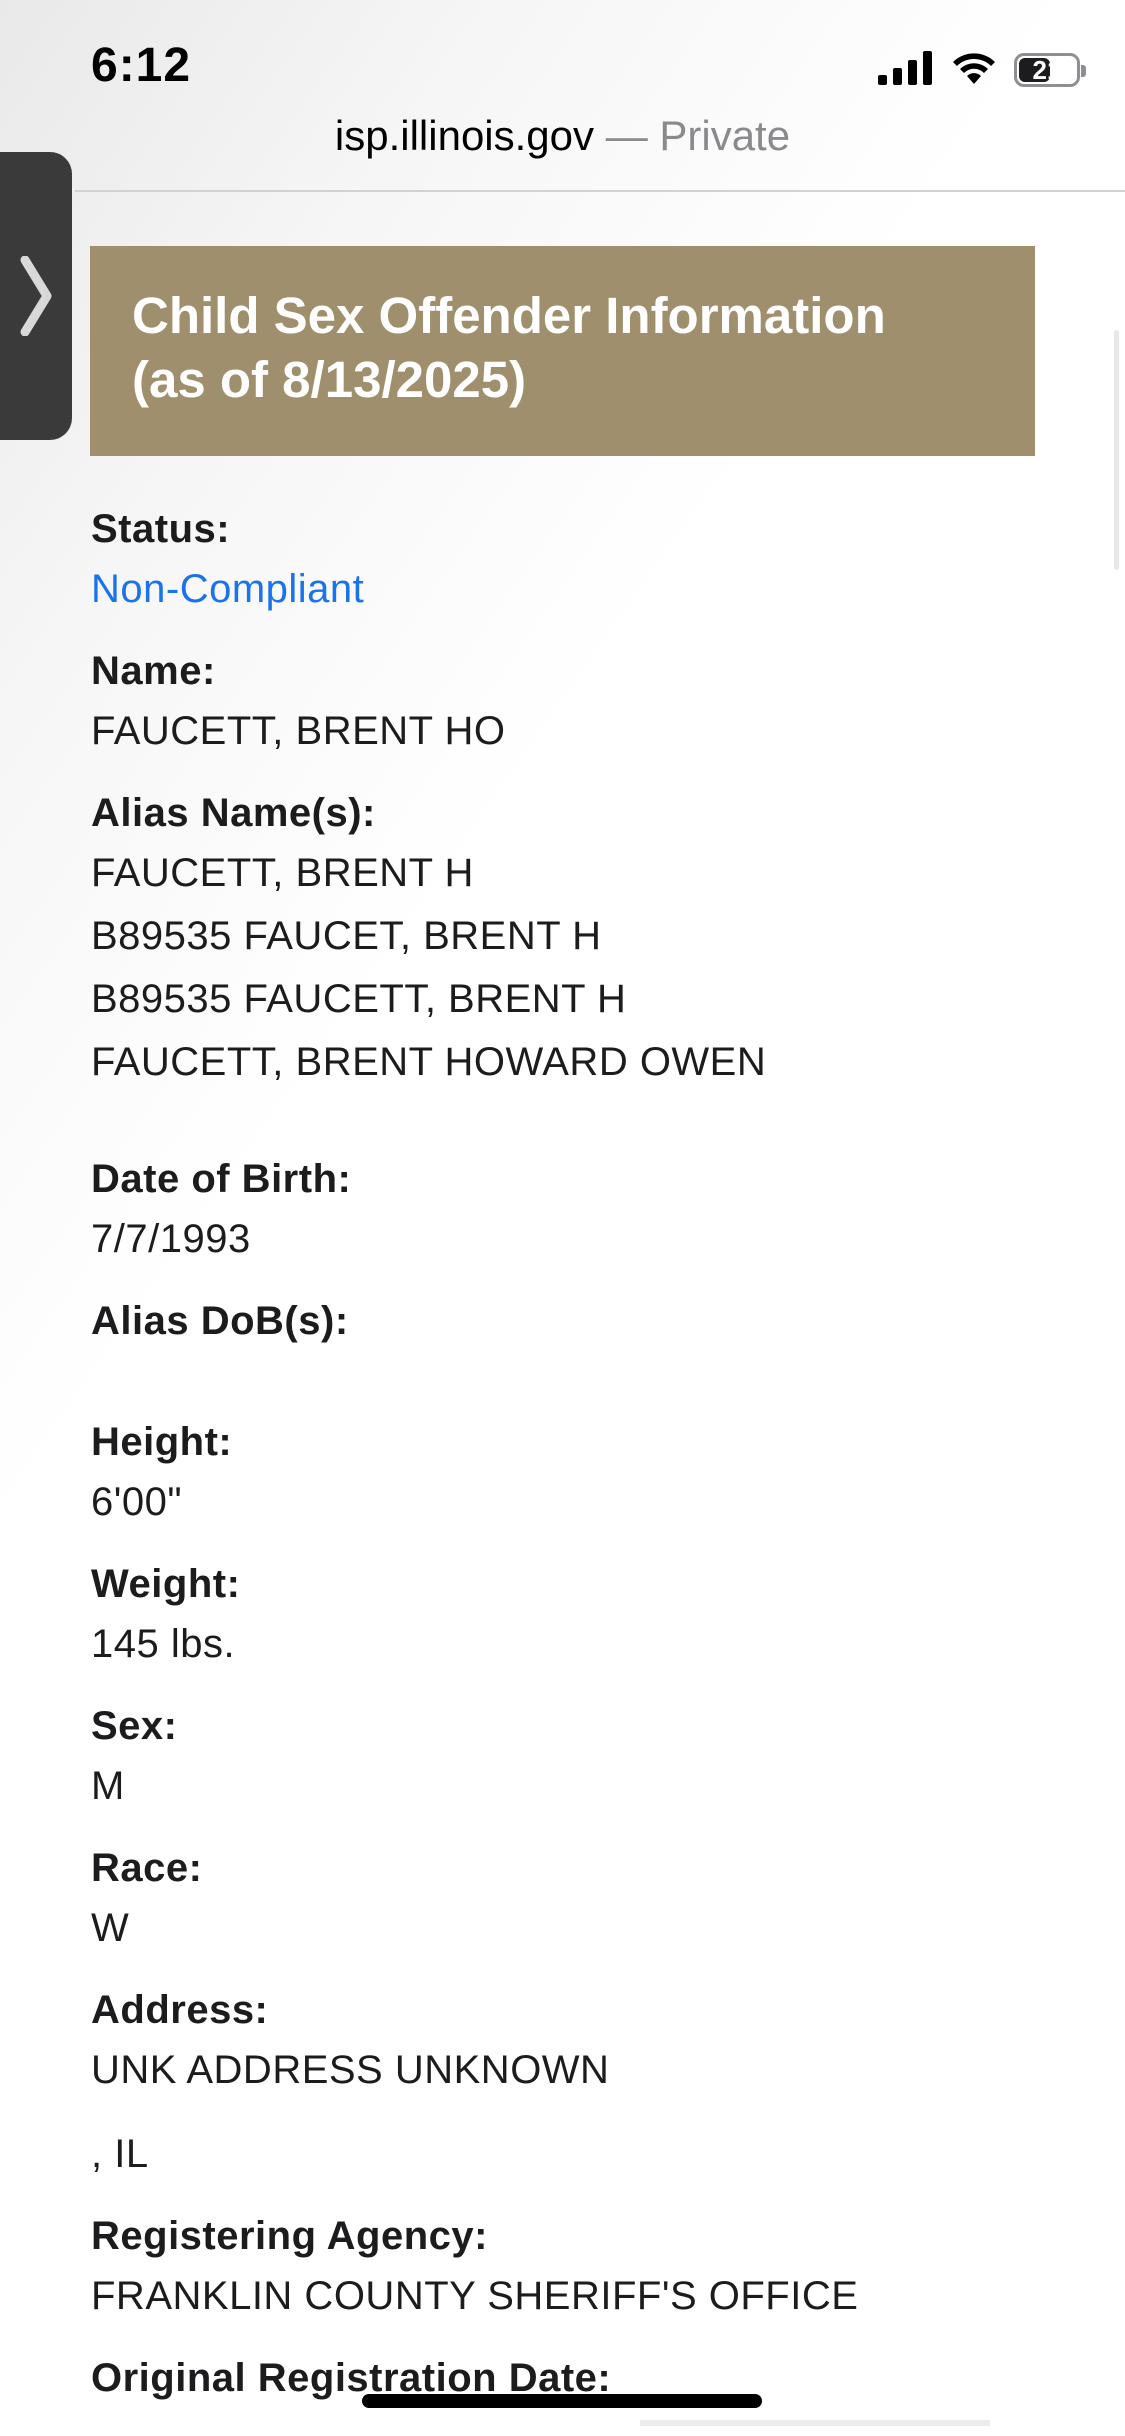 The image size is (1125, 2436). What do you see at coordinates (221, 1179) in the screenshot?
I see `dob-label: Date of Birth:` at bounding box center [221, 1179].